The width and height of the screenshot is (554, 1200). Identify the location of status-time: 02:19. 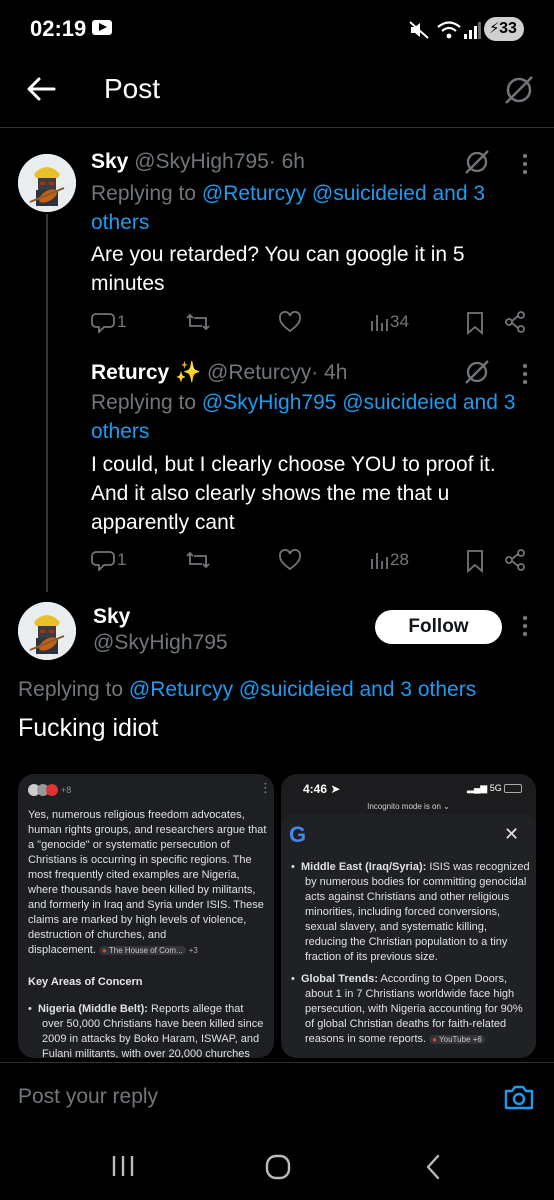
(58, 28).